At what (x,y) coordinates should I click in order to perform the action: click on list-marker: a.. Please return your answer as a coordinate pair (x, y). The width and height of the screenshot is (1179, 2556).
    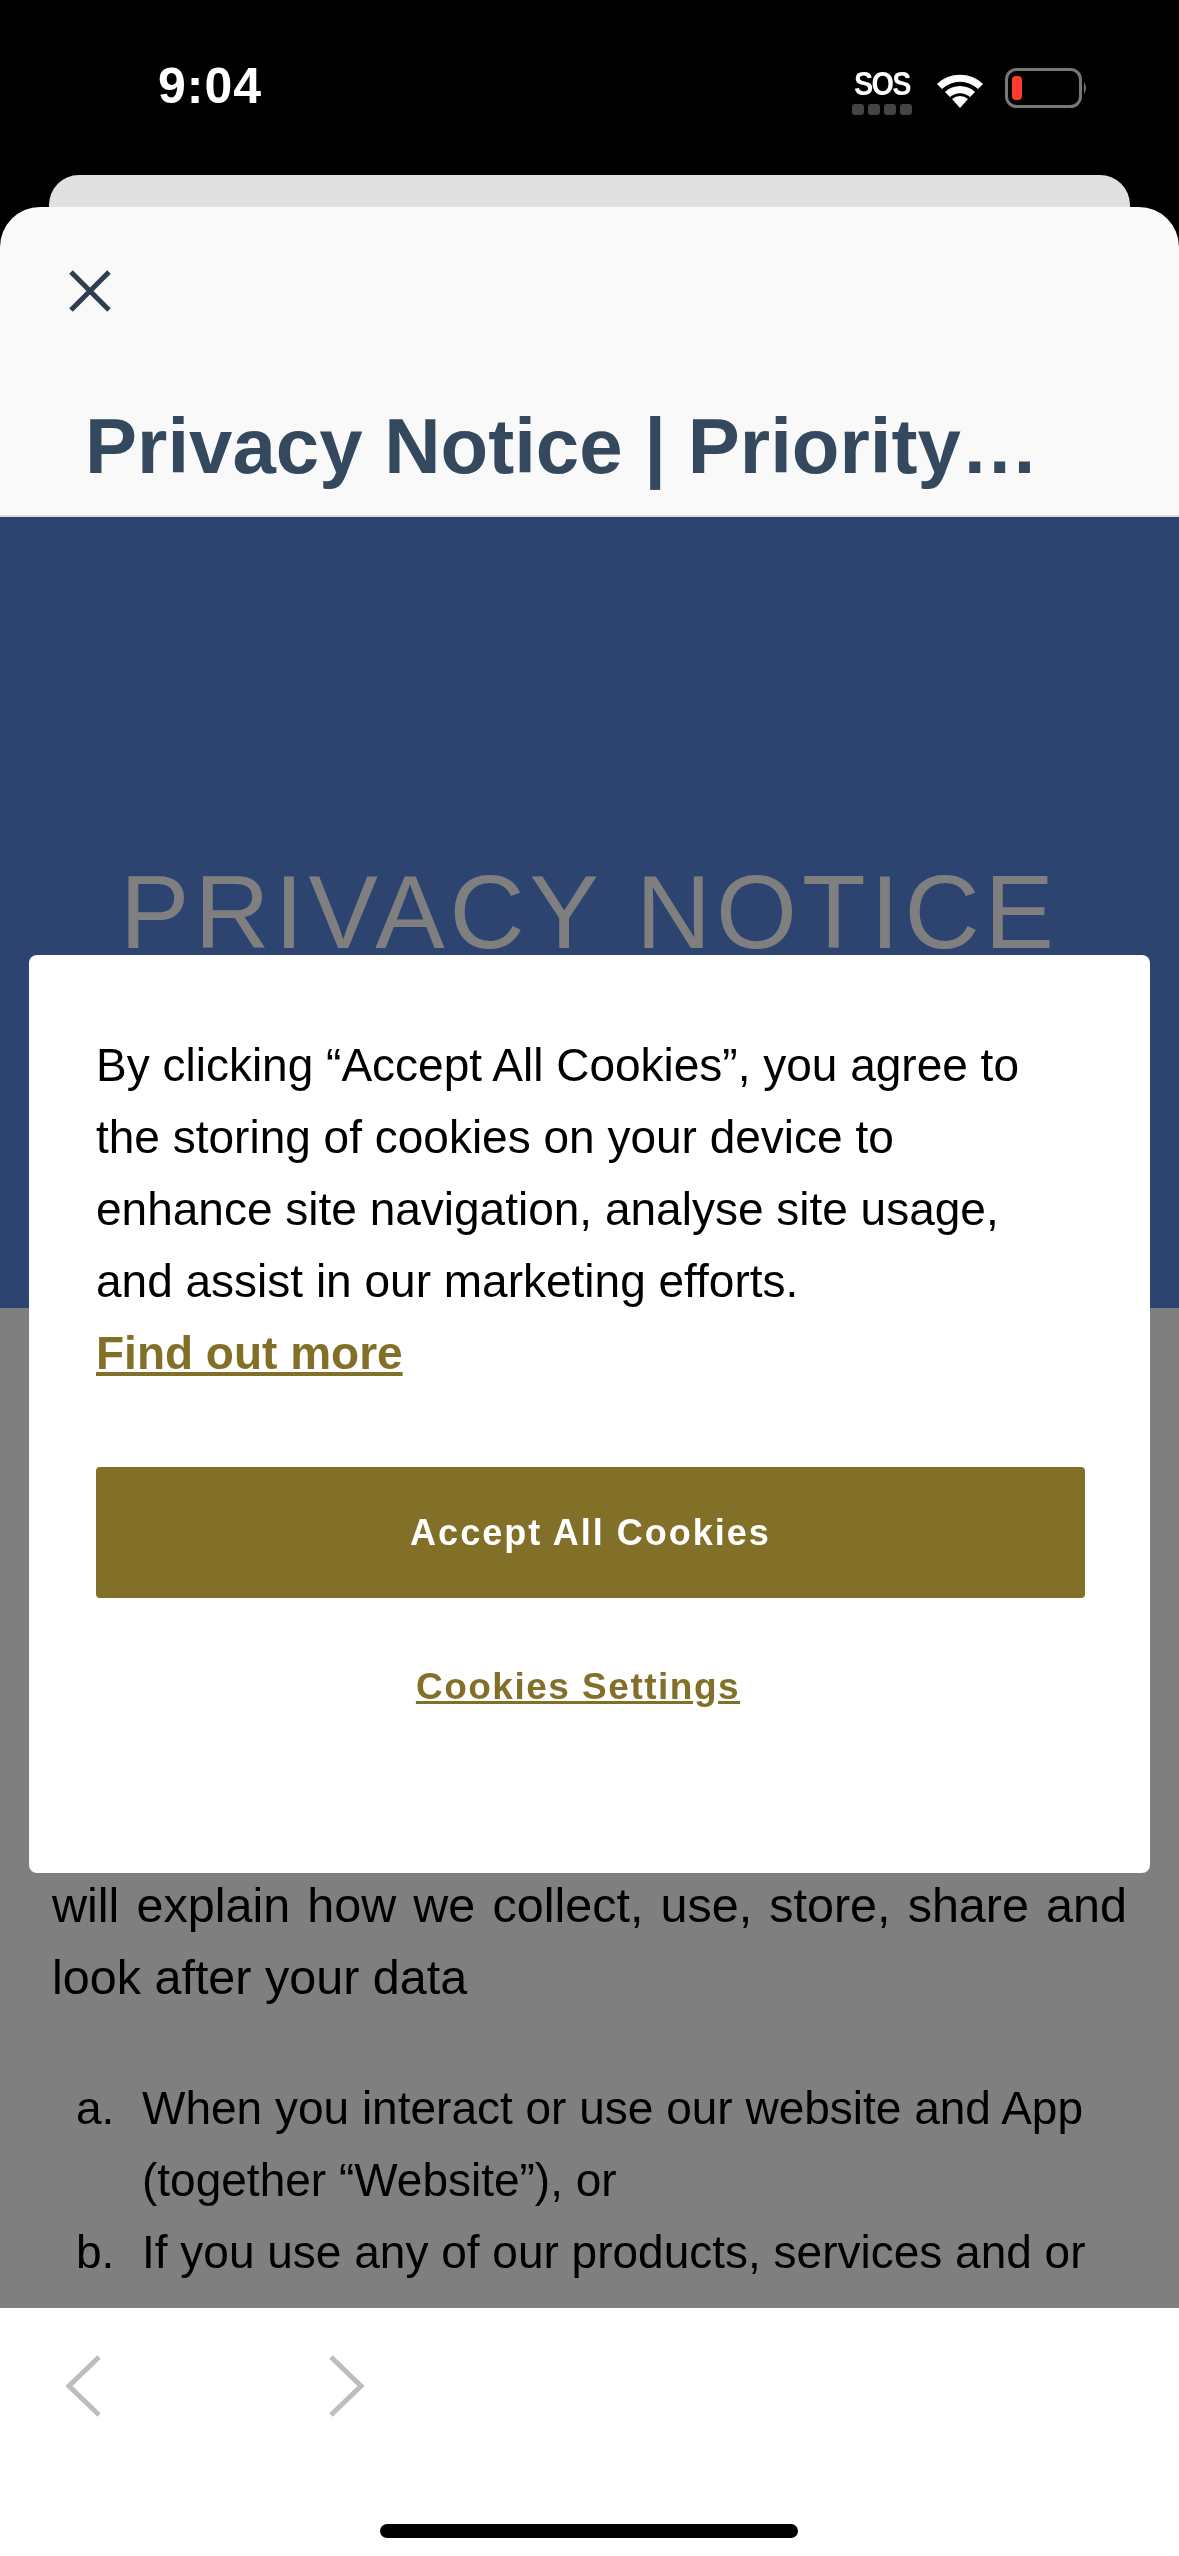
    Looking at the image, I should click on (96, 2108).